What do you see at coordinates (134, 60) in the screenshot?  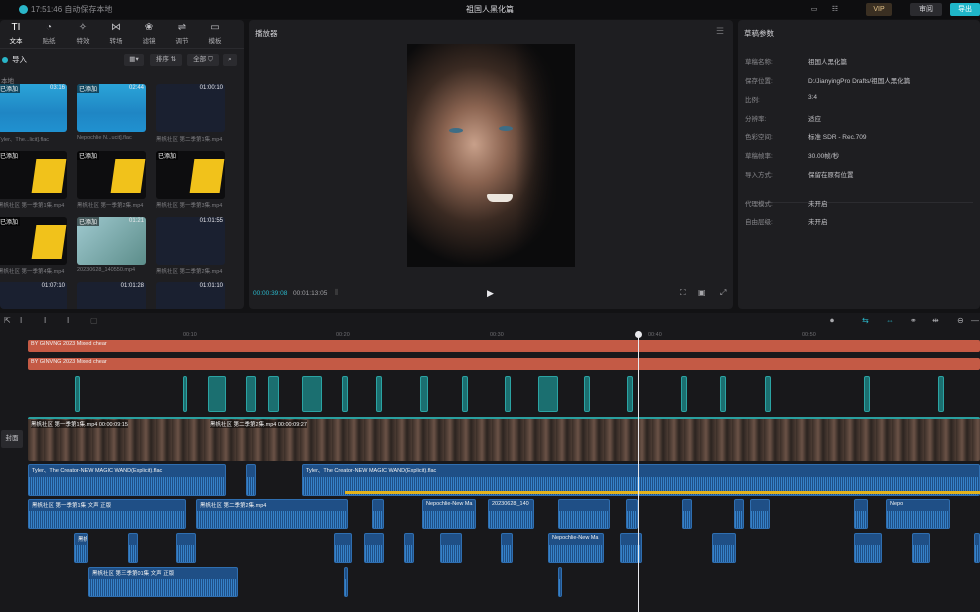 I see `grid-view-icon: ▦▾` at bounding box center [134, 60].